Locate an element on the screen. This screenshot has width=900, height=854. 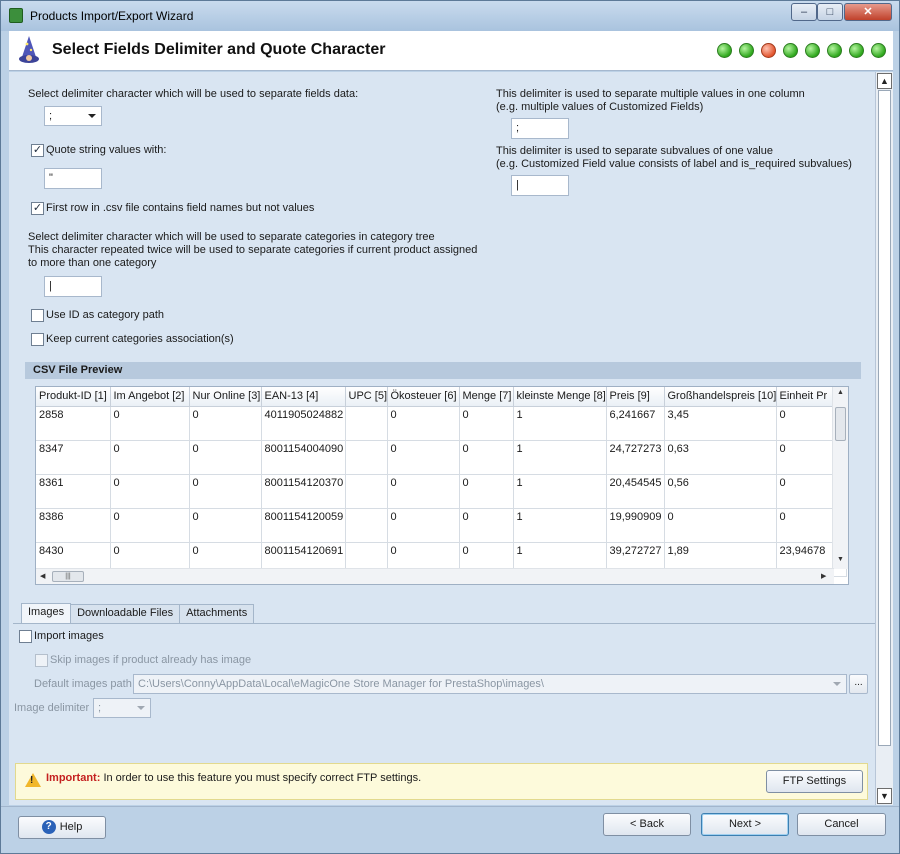
table-row: 8347 0 0 8001154004090 0 0 1 24,727273 0,63 0 is located at coordinates (441, 457).